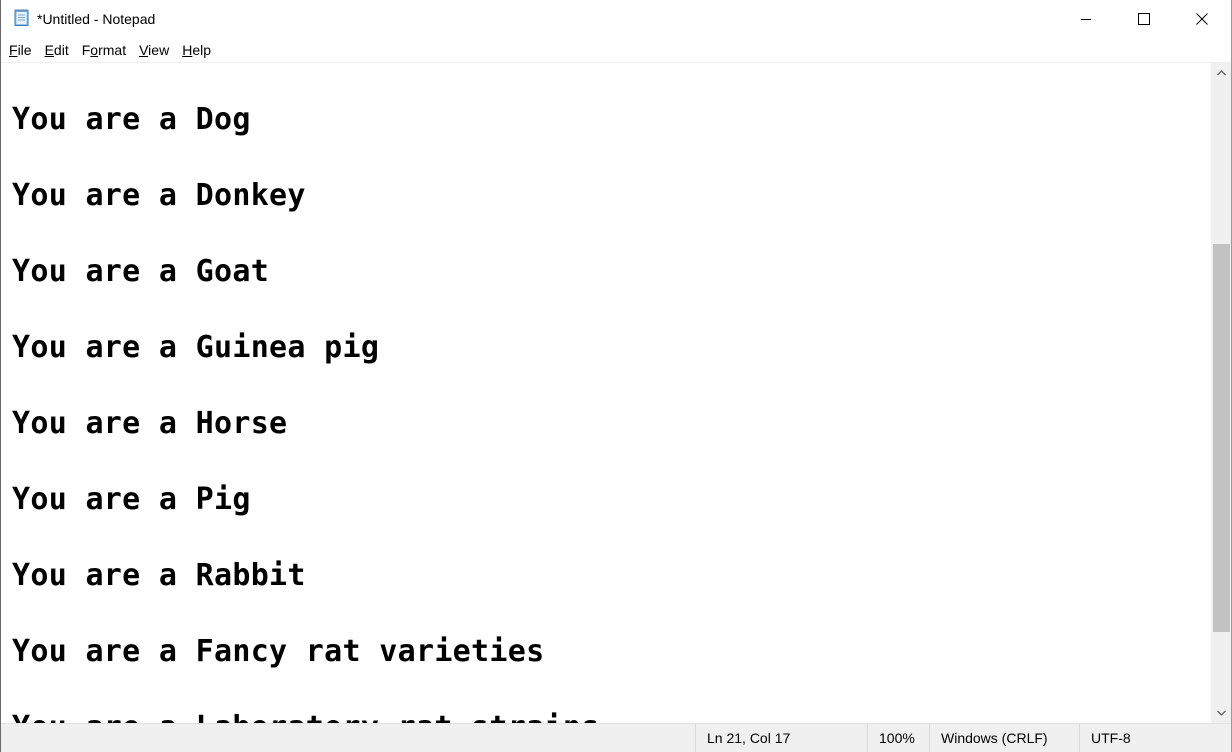 This screenshot has height=752, width=1232. I want to click on menu-help: Help, so click(196, 50).